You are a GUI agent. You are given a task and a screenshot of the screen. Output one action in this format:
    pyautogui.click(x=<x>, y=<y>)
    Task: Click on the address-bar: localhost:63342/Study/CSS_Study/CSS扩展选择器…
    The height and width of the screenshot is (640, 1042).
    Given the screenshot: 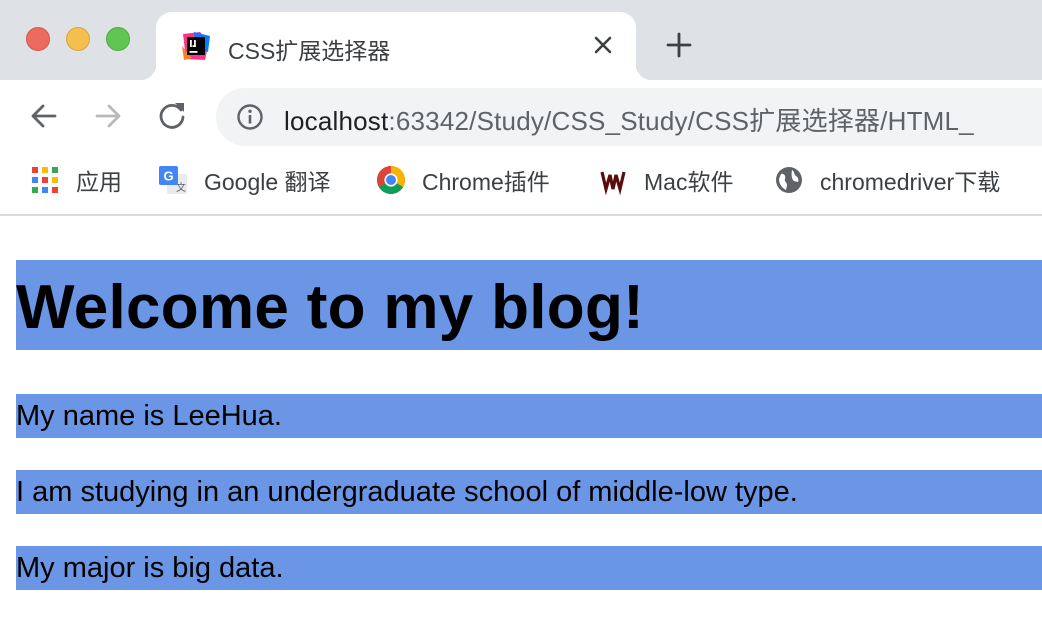 What is the action you would take?
    pyautogui.click(x=629, y=117)
    